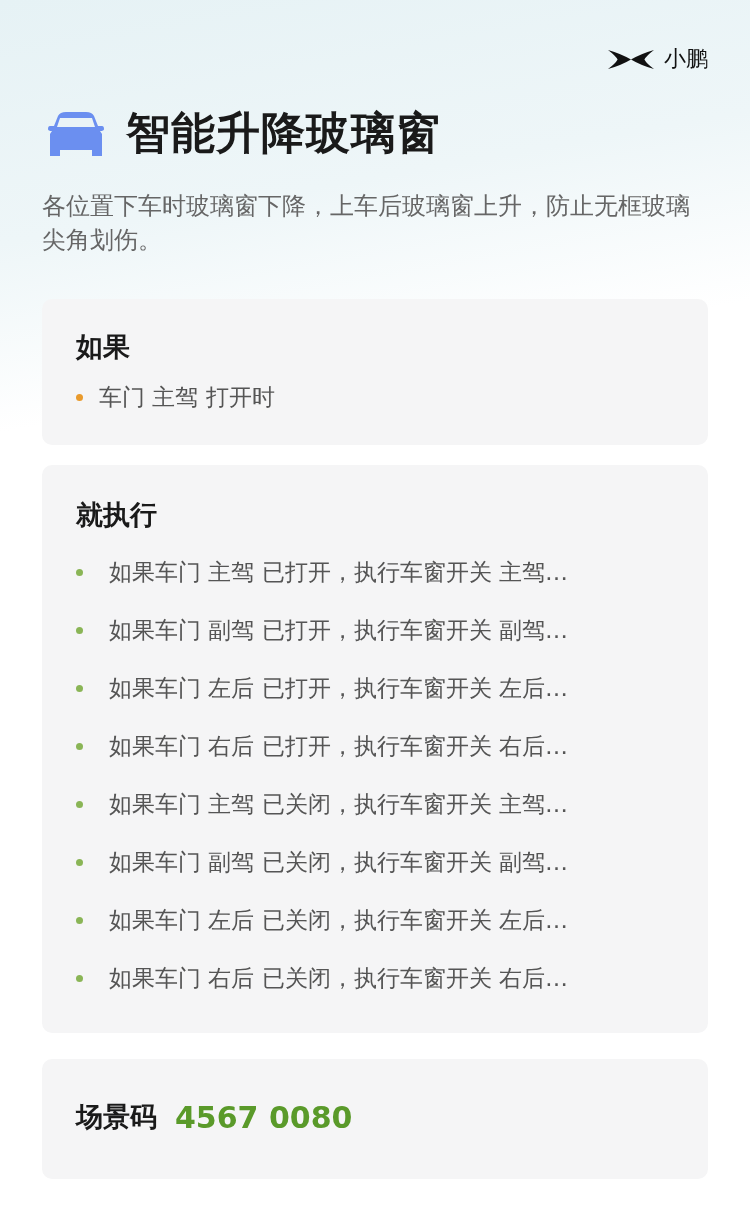  What do you see at coordinates (631, 59) in the screenshot?
I see `logo-icon` at bounding box center [631, 59].